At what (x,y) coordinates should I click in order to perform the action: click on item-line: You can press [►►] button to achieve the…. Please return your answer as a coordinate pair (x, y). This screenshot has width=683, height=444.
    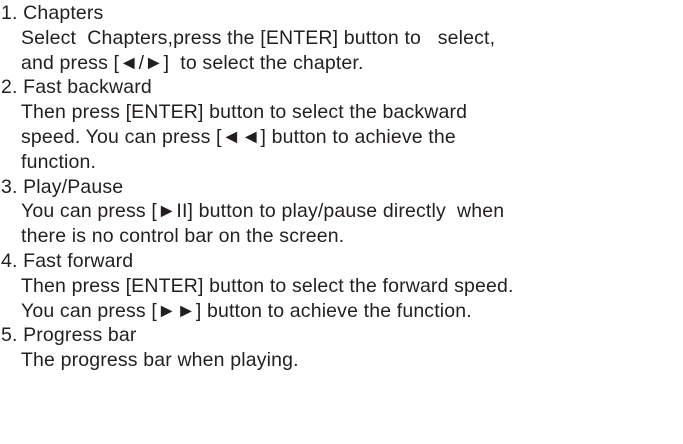
    Looking at the image, I should click on (246, 310).